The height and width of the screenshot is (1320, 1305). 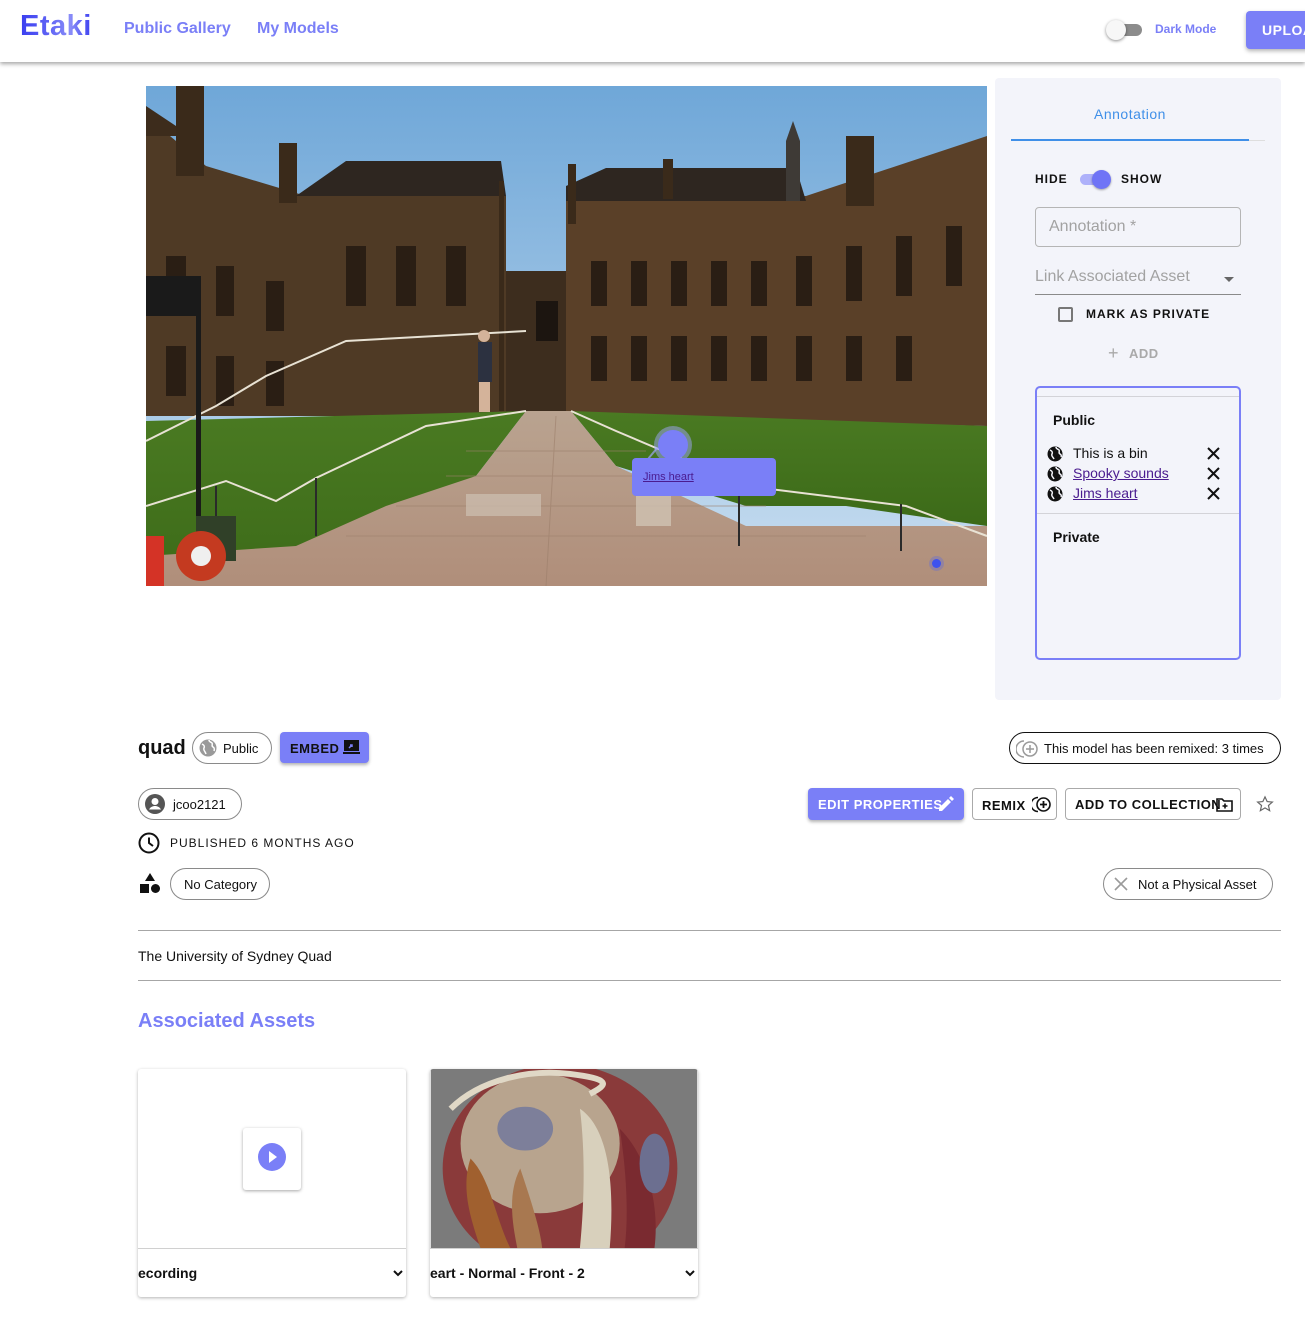 I want to click on category-shapes-icon, so click(x=150, y=883).